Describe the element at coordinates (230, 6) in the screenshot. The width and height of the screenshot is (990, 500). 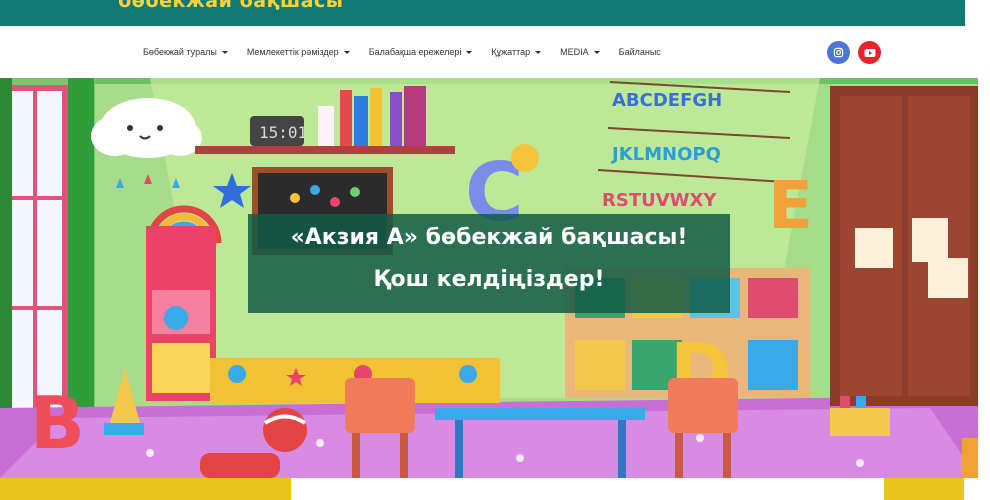
I see `site-title: бөбекжай бақшасы` at that location.